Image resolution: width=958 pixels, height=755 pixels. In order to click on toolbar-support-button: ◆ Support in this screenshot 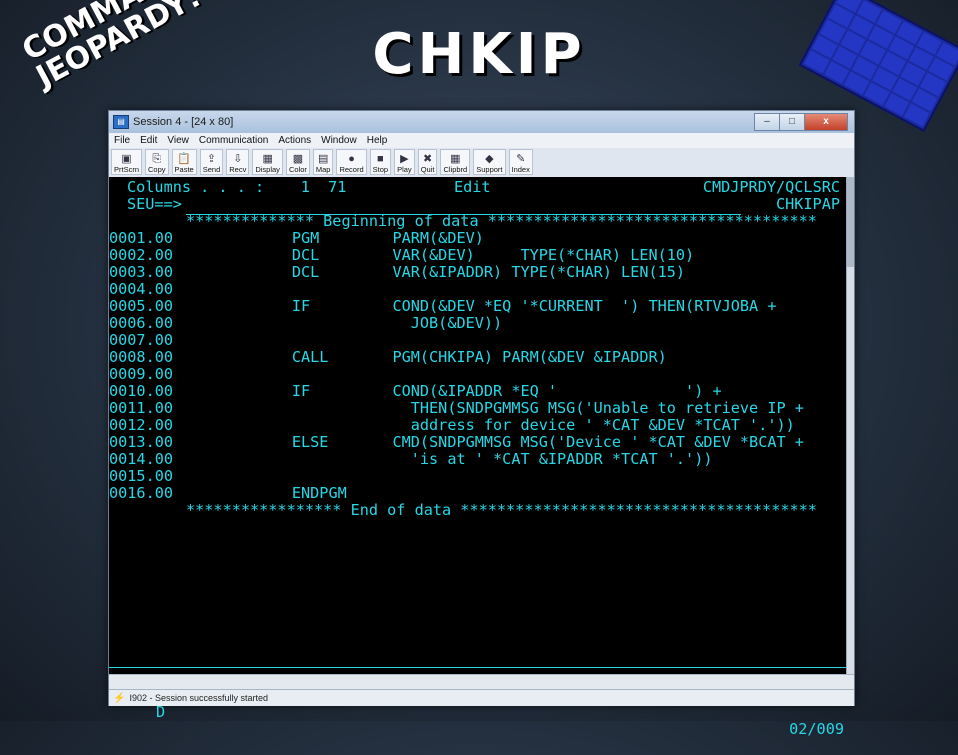, I will do `click(489, 162)`.